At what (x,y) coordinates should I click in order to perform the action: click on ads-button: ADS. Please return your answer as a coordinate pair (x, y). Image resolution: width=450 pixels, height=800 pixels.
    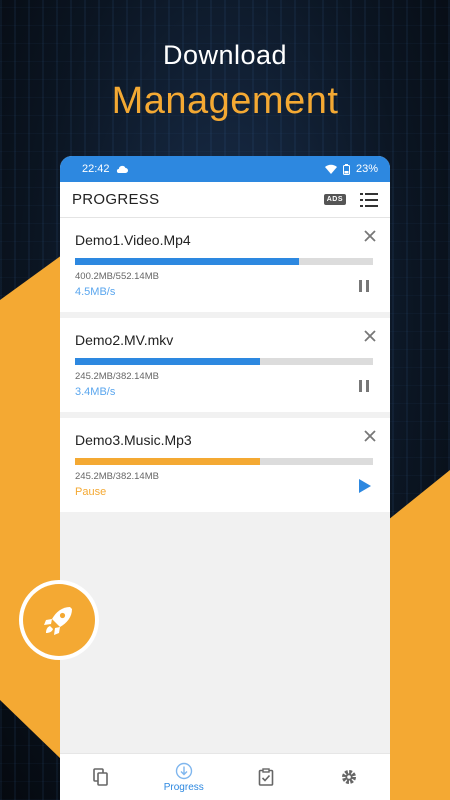
    Looking at the image, I should click on (334, 199).